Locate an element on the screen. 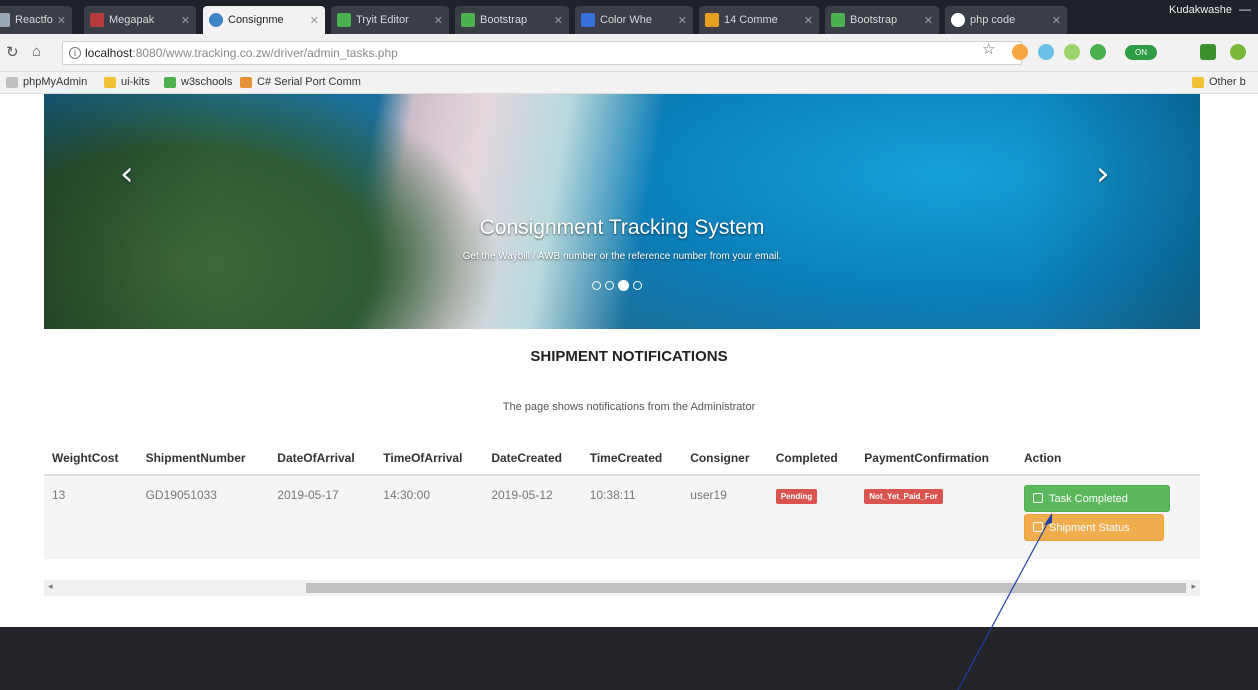  tab-2: Megapak ✕ is located at coordinates (140, 20).